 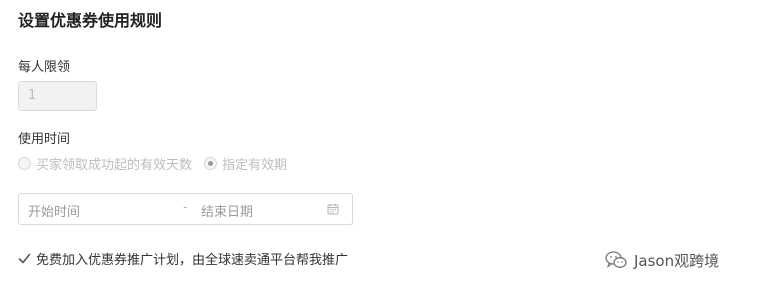 I want to click on per-person-limit-label: 每人限领, so click(x=44, y=67).